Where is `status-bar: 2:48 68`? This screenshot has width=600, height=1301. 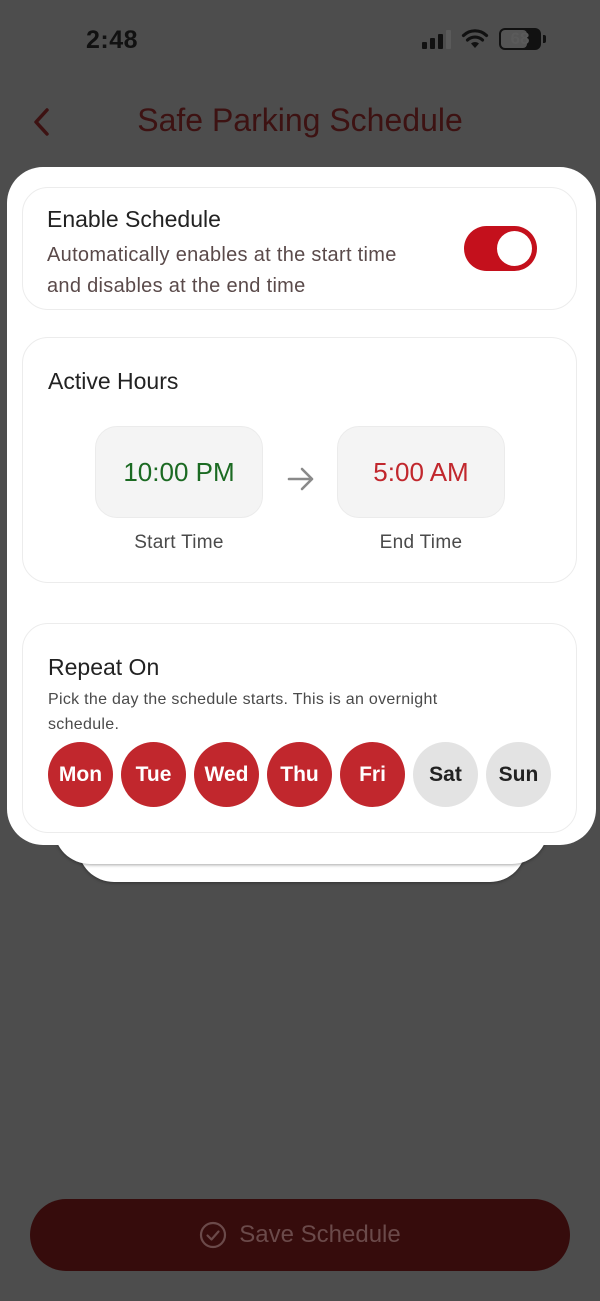
status-bar: 2:48 68 is located at coordinates (300, 40).